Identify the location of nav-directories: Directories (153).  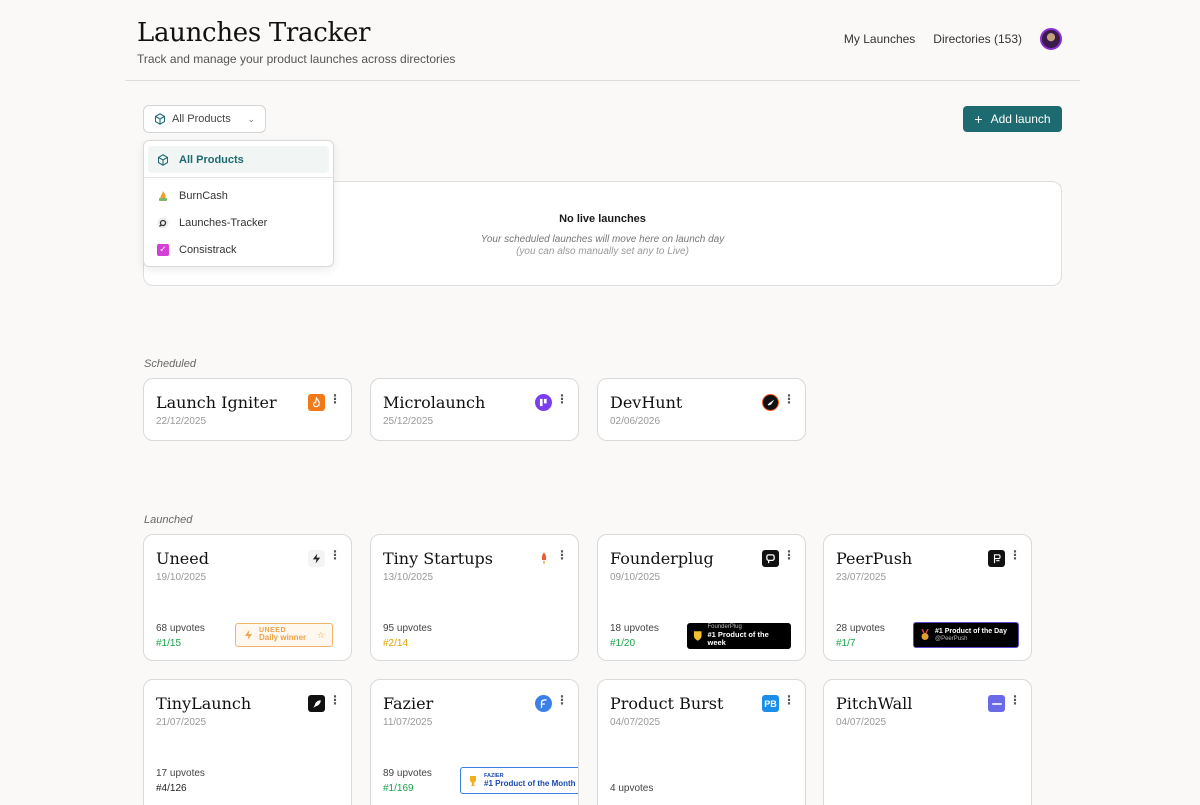
(977, 39).